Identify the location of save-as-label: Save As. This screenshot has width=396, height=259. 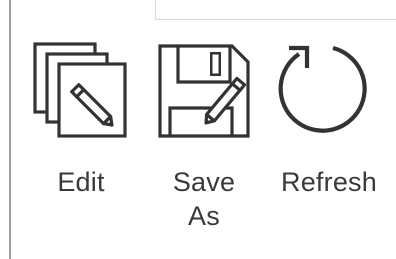
(204, 199).